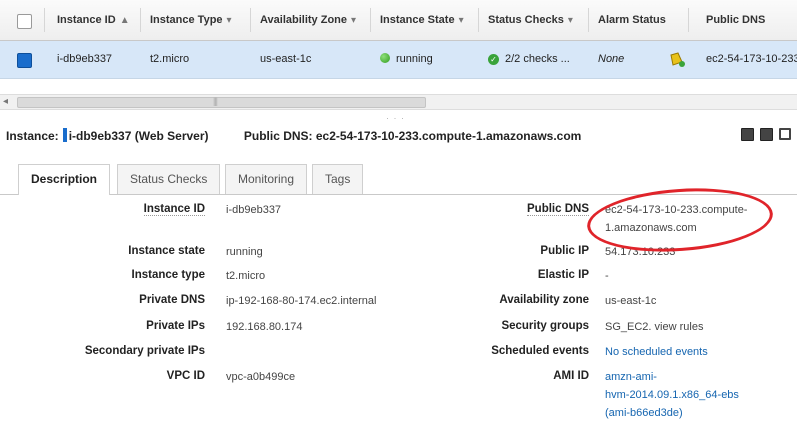 This screenshot has width=797, height=427. I want to click on grip-icon: |||, so click(215, 101).